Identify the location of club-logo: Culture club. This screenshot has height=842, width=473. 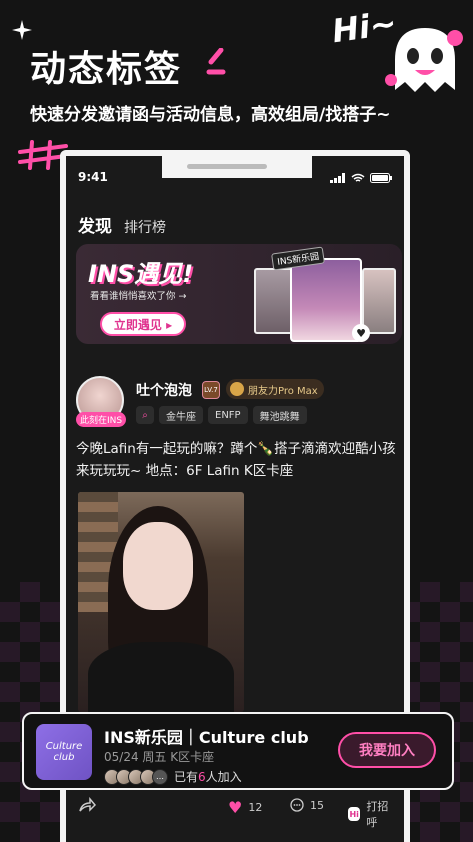
(64, 752).